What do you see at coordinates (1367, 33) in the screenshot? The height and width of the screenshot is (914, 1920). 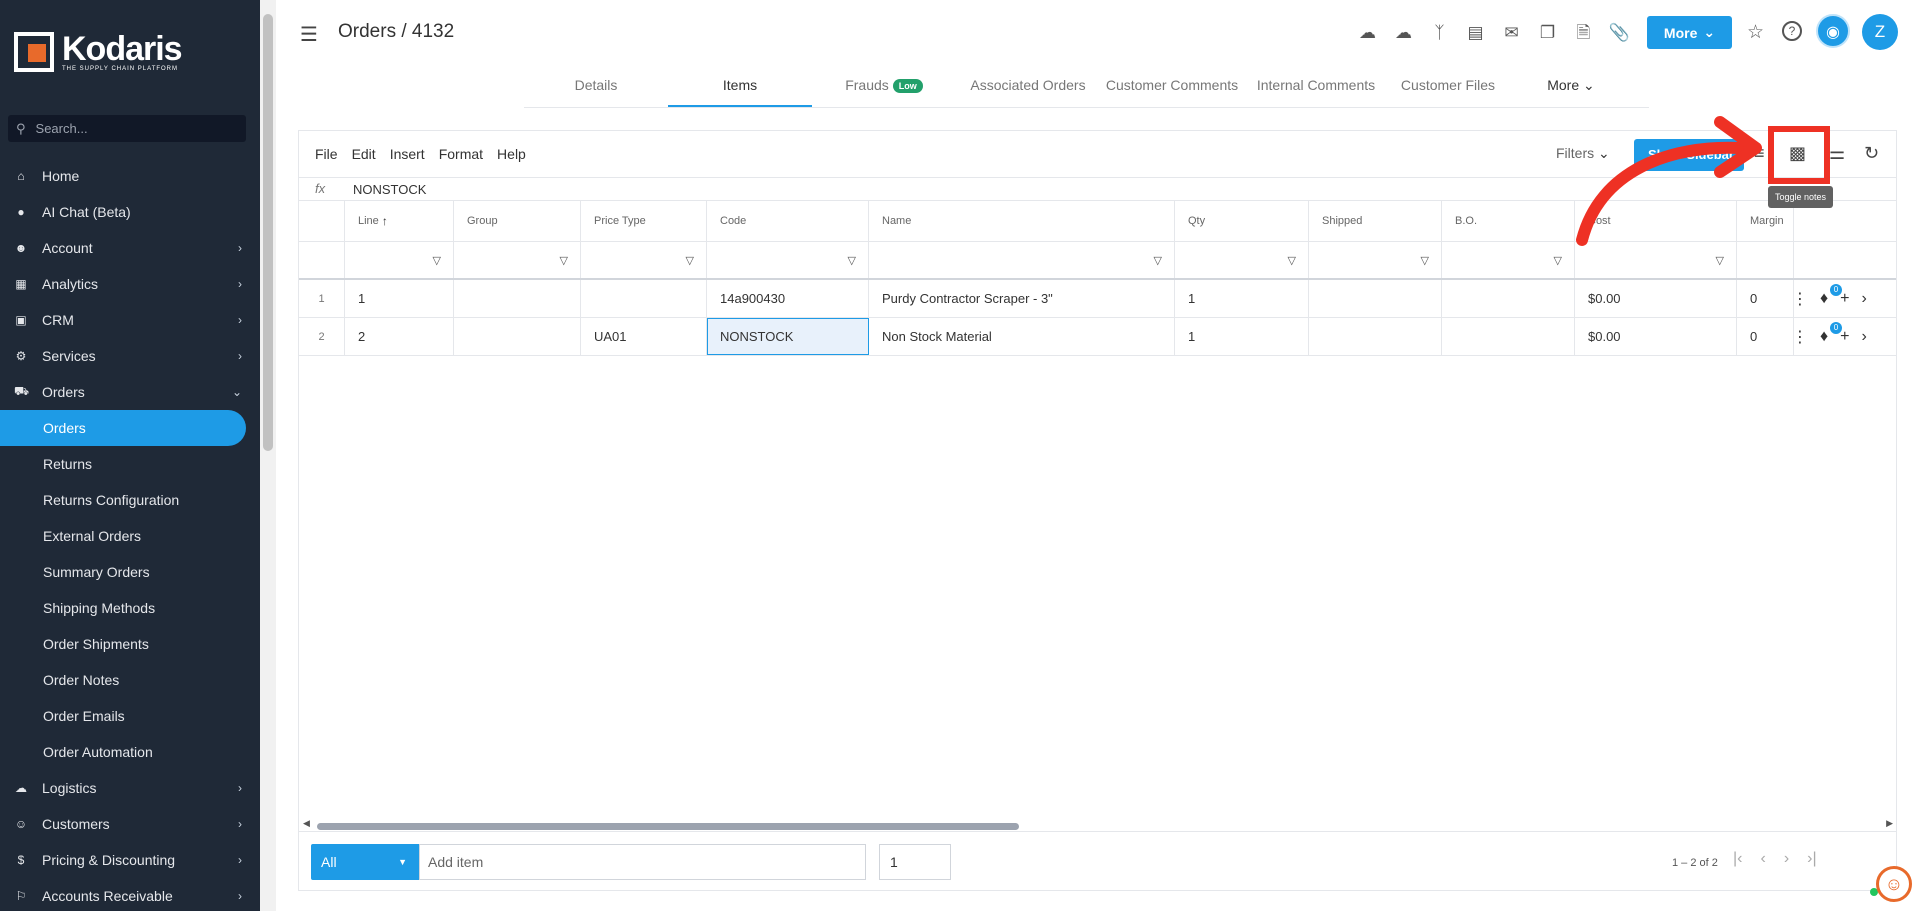 I see `cloud-upload-icon: ☁` at bounding box center [1367, 33].